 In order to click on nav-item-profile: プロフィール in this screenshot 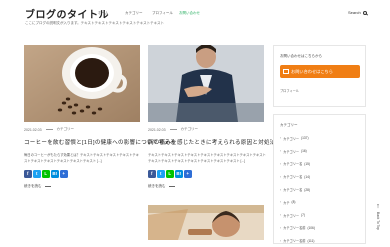, I will do `click(165, 13)`.